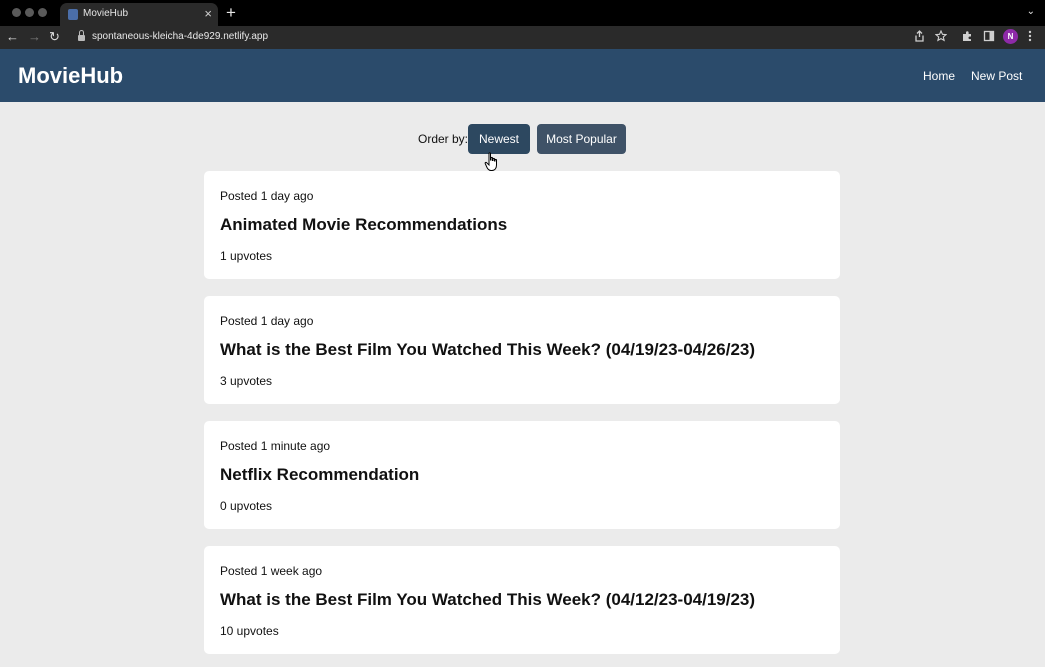 Image resolution: width=1045 pixels, height=667 pixels. What do you see at coordinates (106, 13) in the screenshot?
I see `tab-title: MovieHub` at bounding box center [106, 13].